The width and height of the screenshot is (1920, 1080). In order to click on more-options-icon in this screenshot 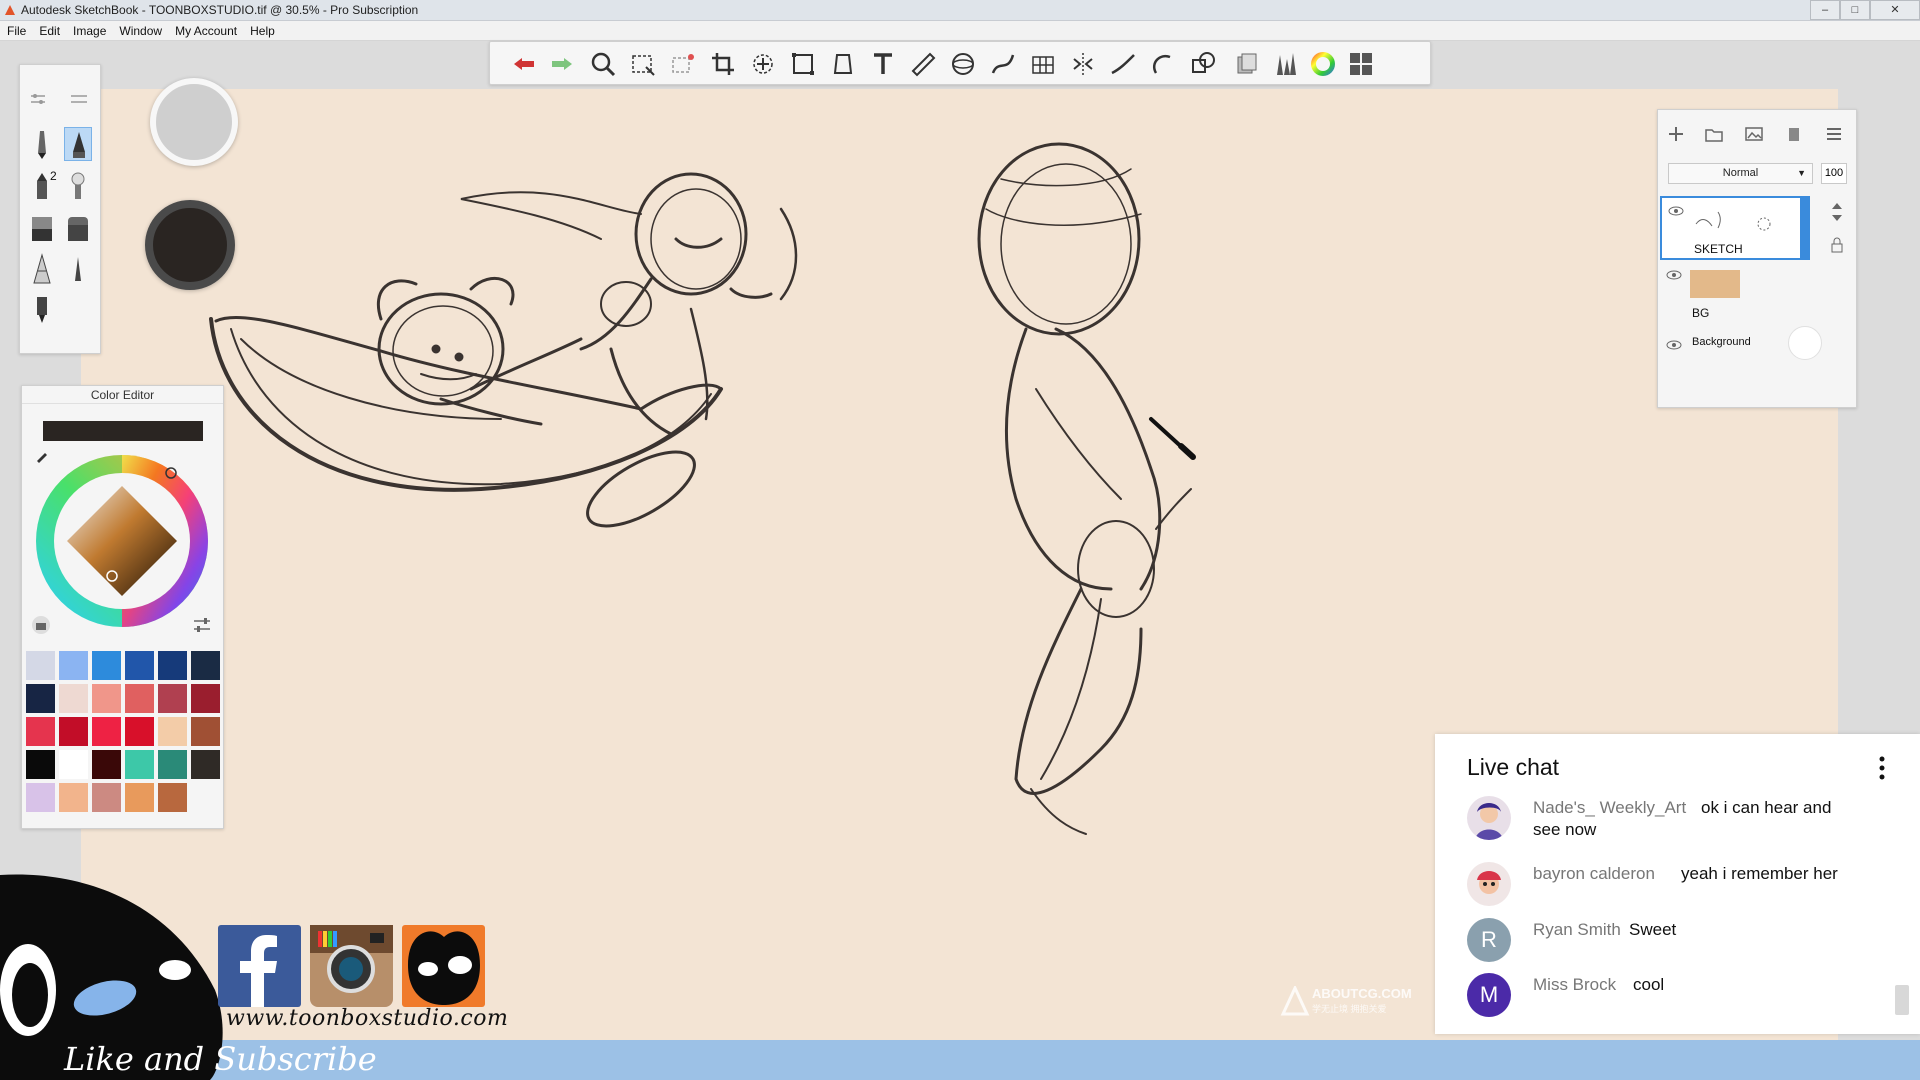, I will do `click(1882, 768)`.